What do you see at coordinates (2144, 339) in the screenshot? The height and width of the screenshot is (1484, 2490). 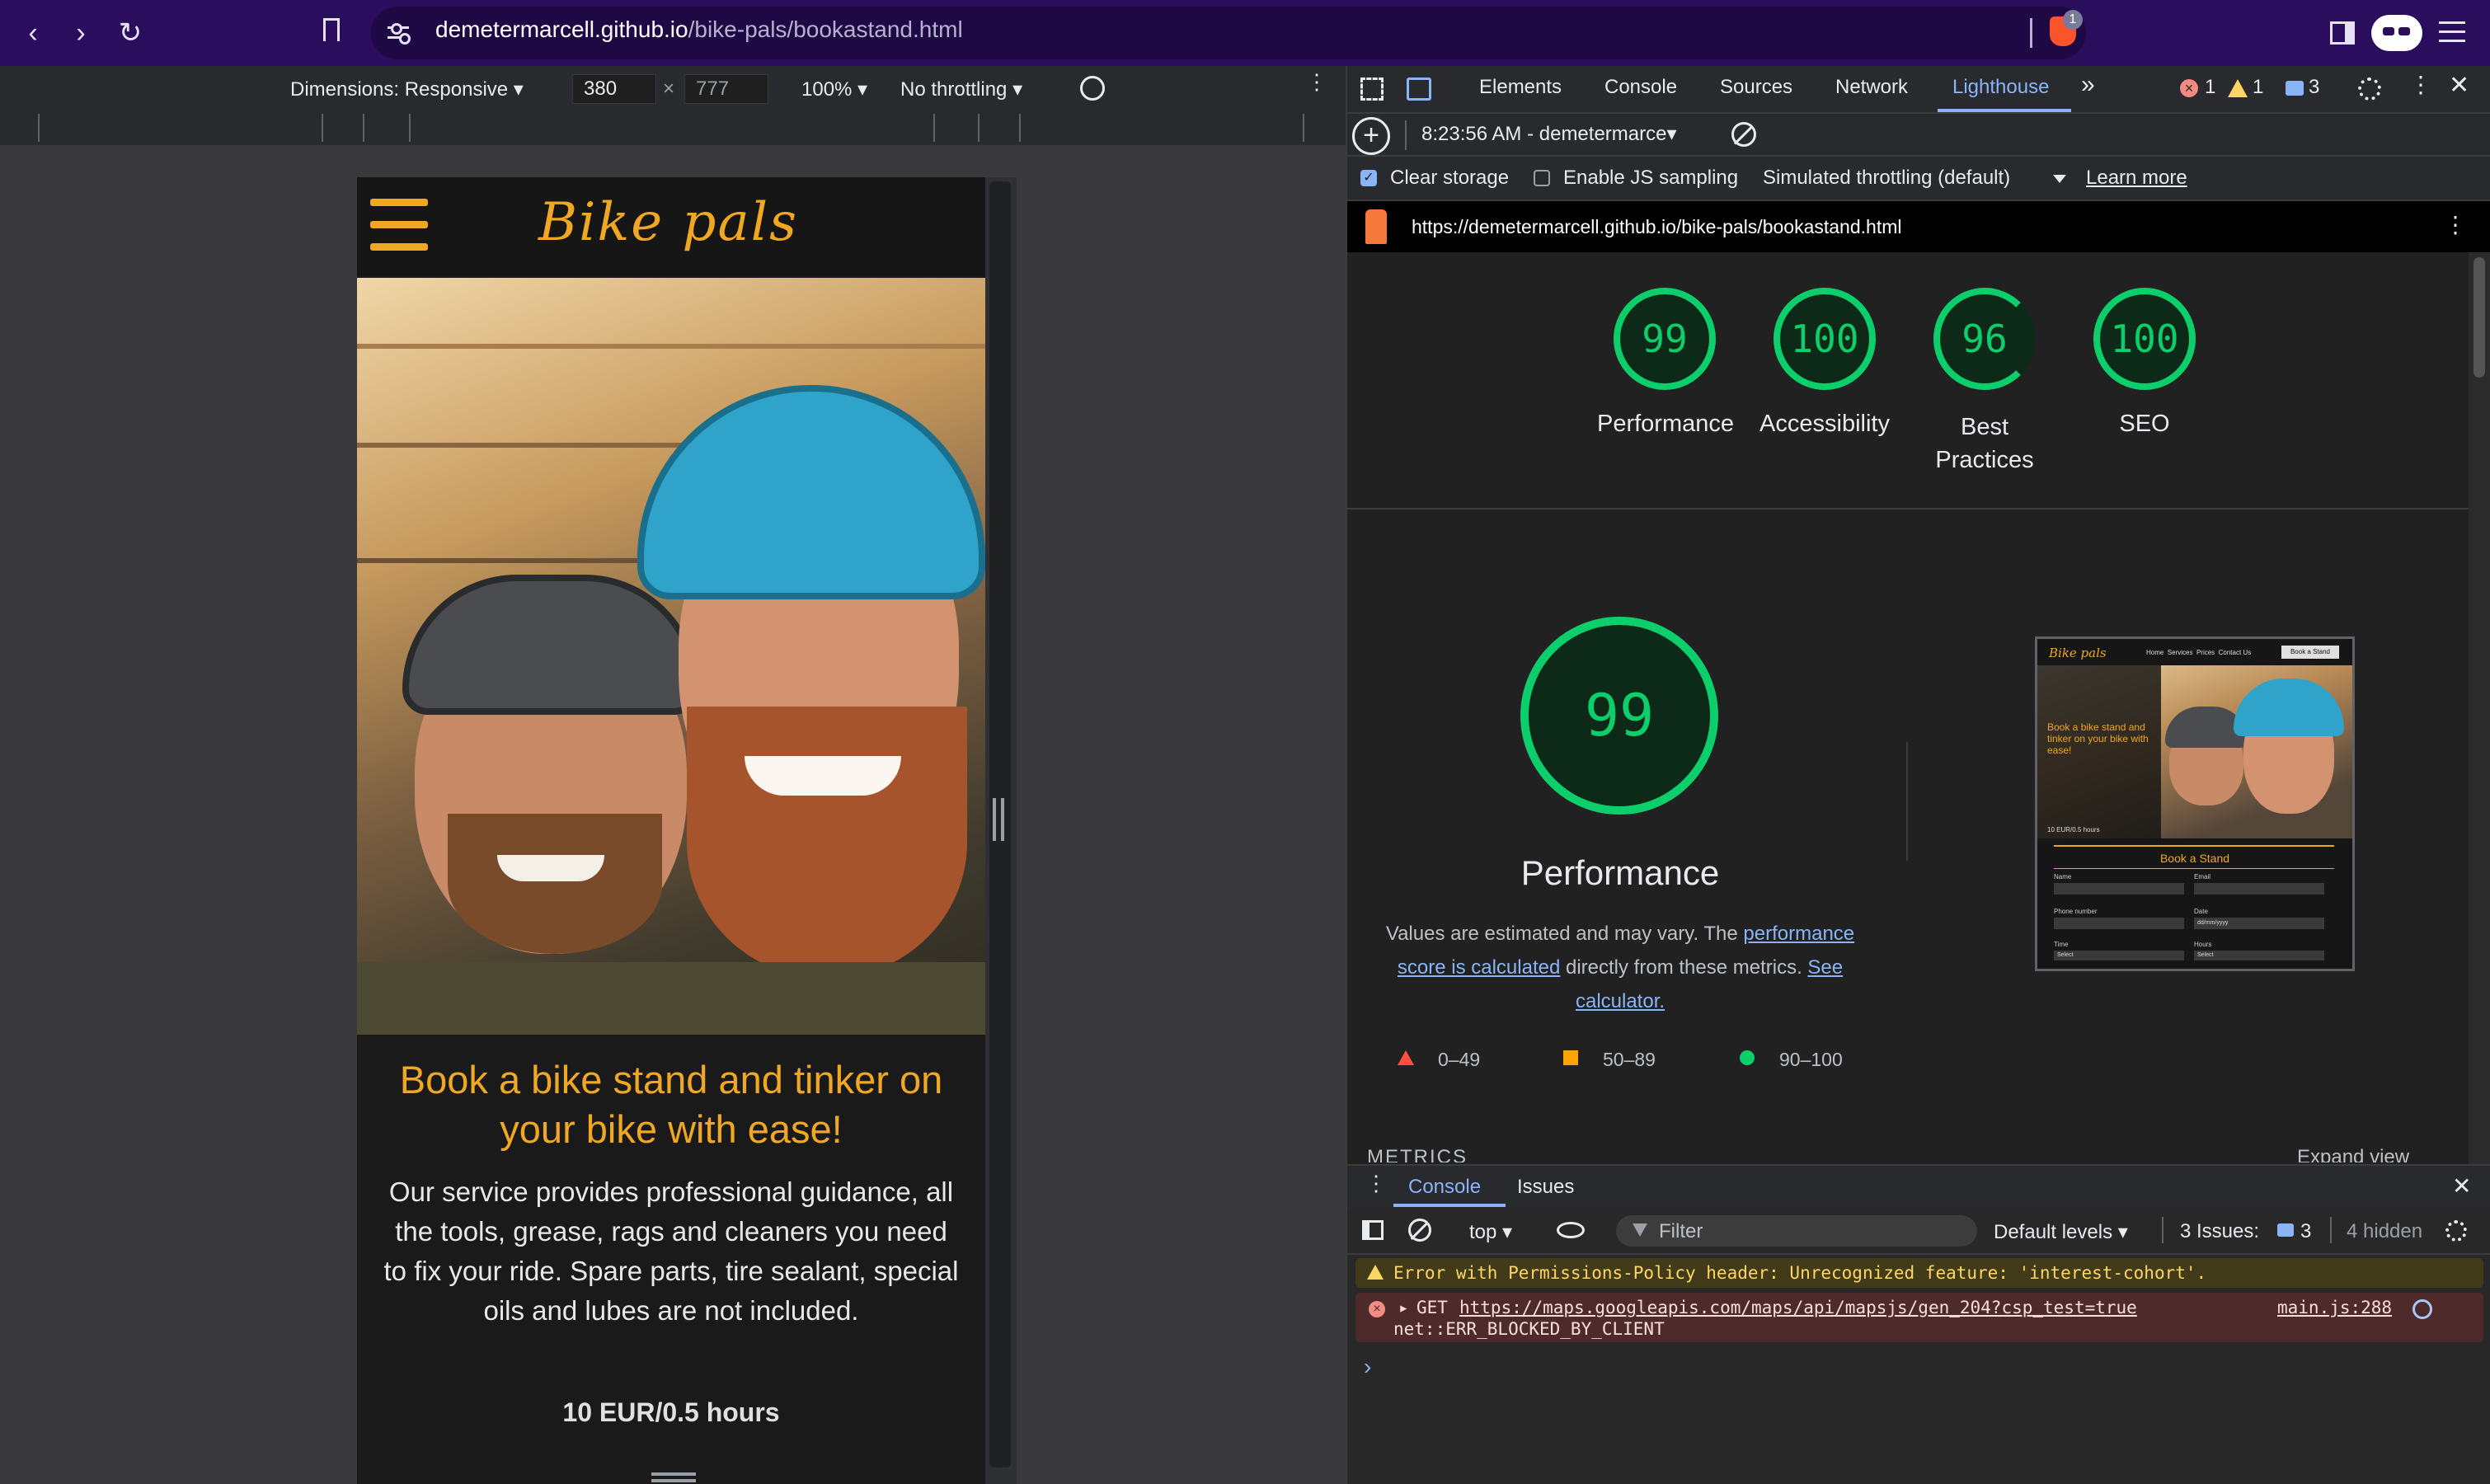 I see `gauge-seo: 100` at bounding box center [2144, 339].